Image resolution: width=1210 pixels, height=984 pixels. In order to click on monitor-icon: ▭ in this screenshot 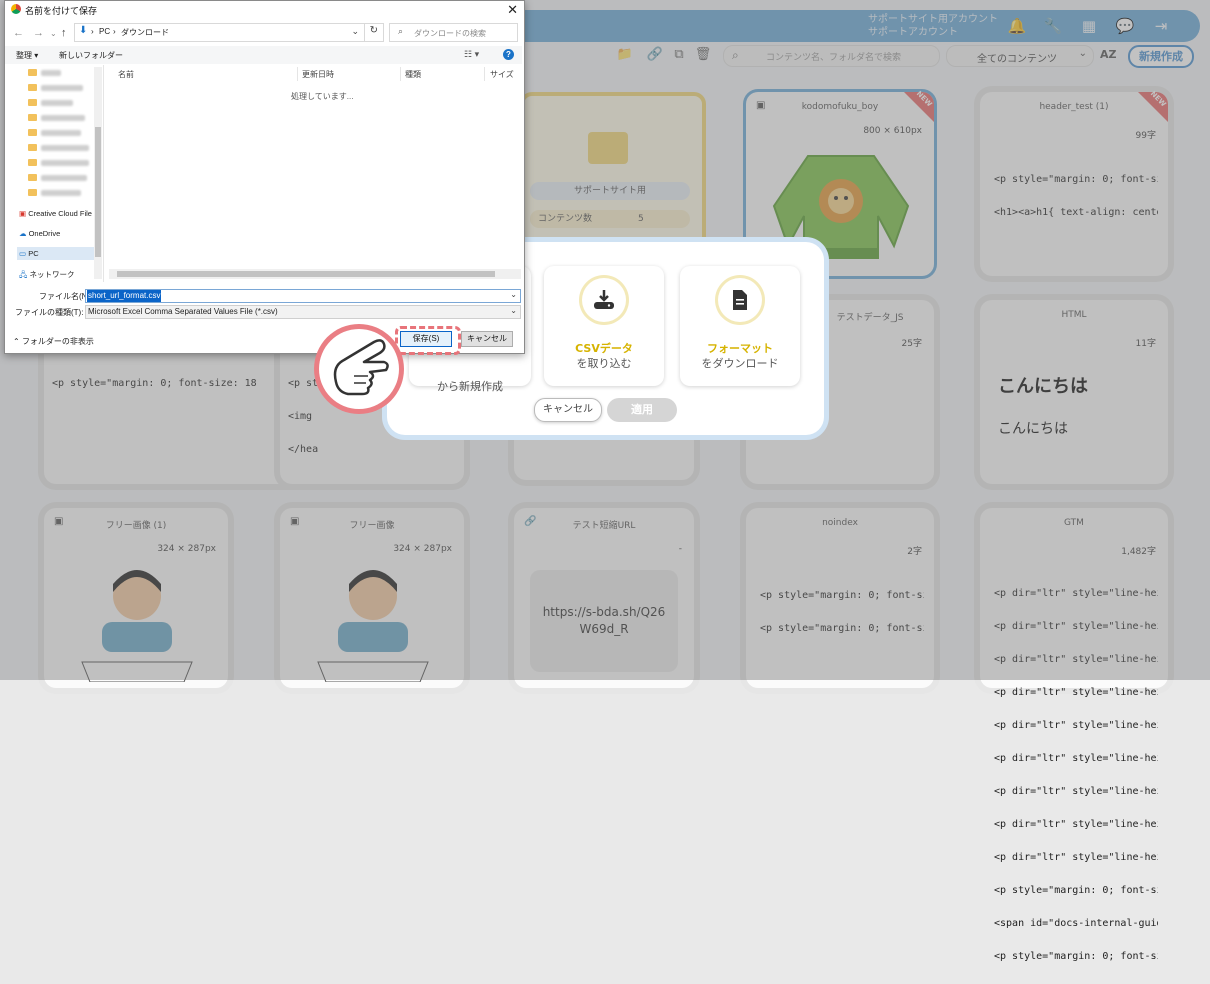, I will do `click(23, 253)`.